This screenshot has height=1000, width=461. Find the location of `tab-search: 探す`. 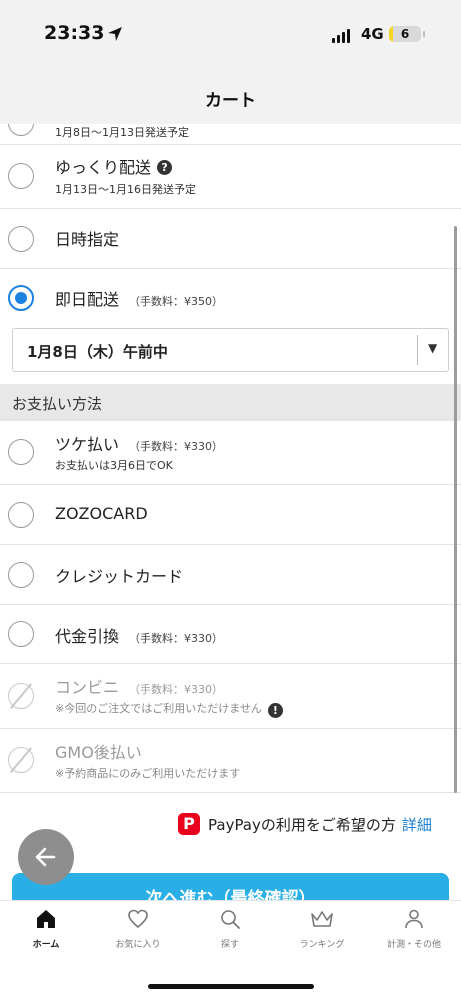

tab-search: 探す is located at coordinates (230, 928).